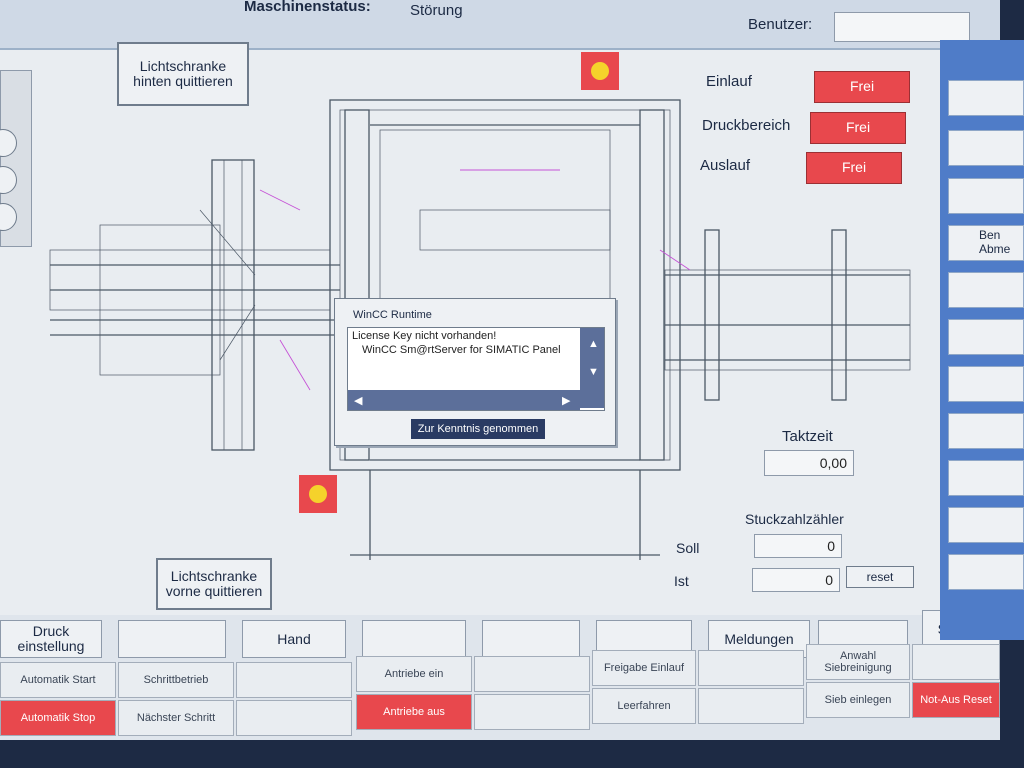 The image size is (1024, 768). Describe the element at coordinates (566, 400) in the screenshot. I see `scroll-right-icon: ▶` at that location.